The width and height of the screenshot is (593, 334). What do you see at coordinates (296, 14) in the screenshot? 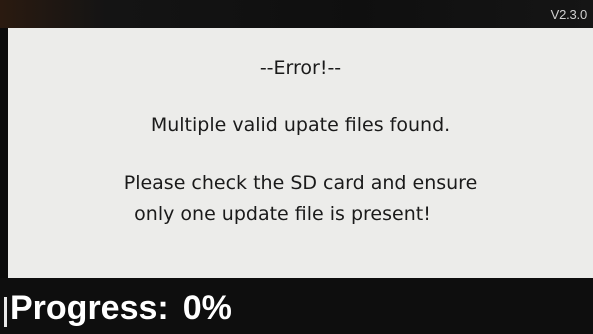
I see `status-bar: V2.3.0` at bounding box center [296, 14].